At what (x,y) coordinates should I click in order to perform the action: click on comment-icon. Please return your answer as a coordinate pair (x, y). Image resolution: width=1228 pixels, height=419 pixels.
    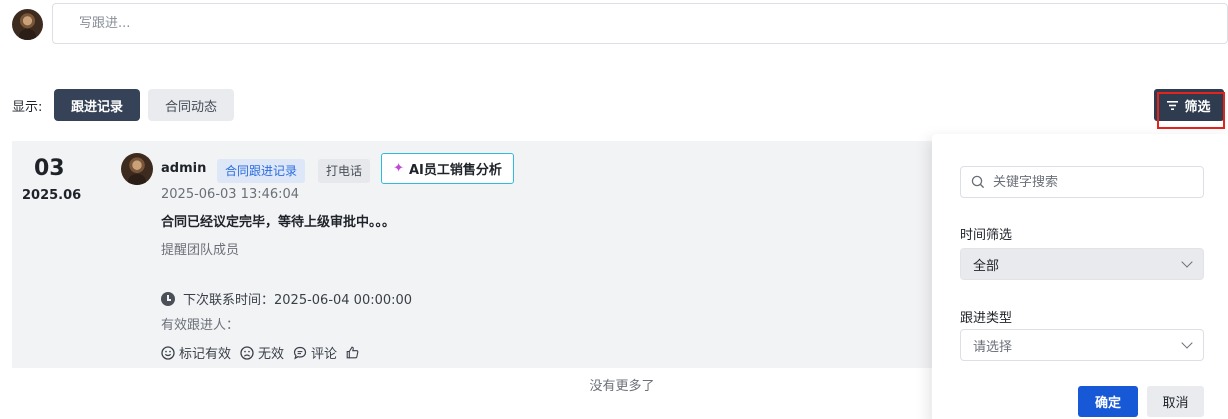
    Looking at the image, I should click on (300, 353).